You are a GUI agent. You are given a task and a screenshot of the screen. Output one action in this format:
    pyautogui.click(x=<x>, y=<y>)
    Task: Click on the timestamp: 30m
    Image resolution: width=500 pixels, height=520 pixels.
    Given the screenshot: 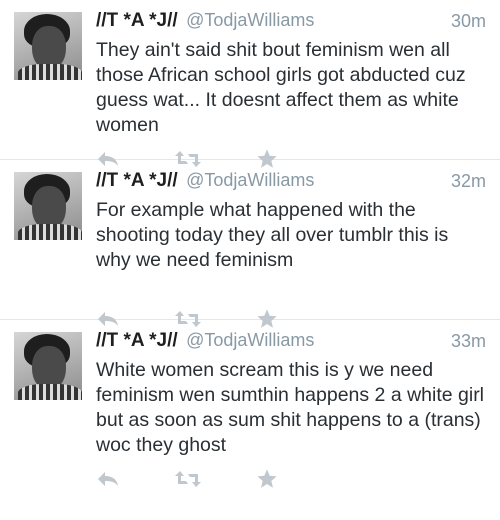 What is the action you would take?
    pyautogui.click(x=468, y=21)
    